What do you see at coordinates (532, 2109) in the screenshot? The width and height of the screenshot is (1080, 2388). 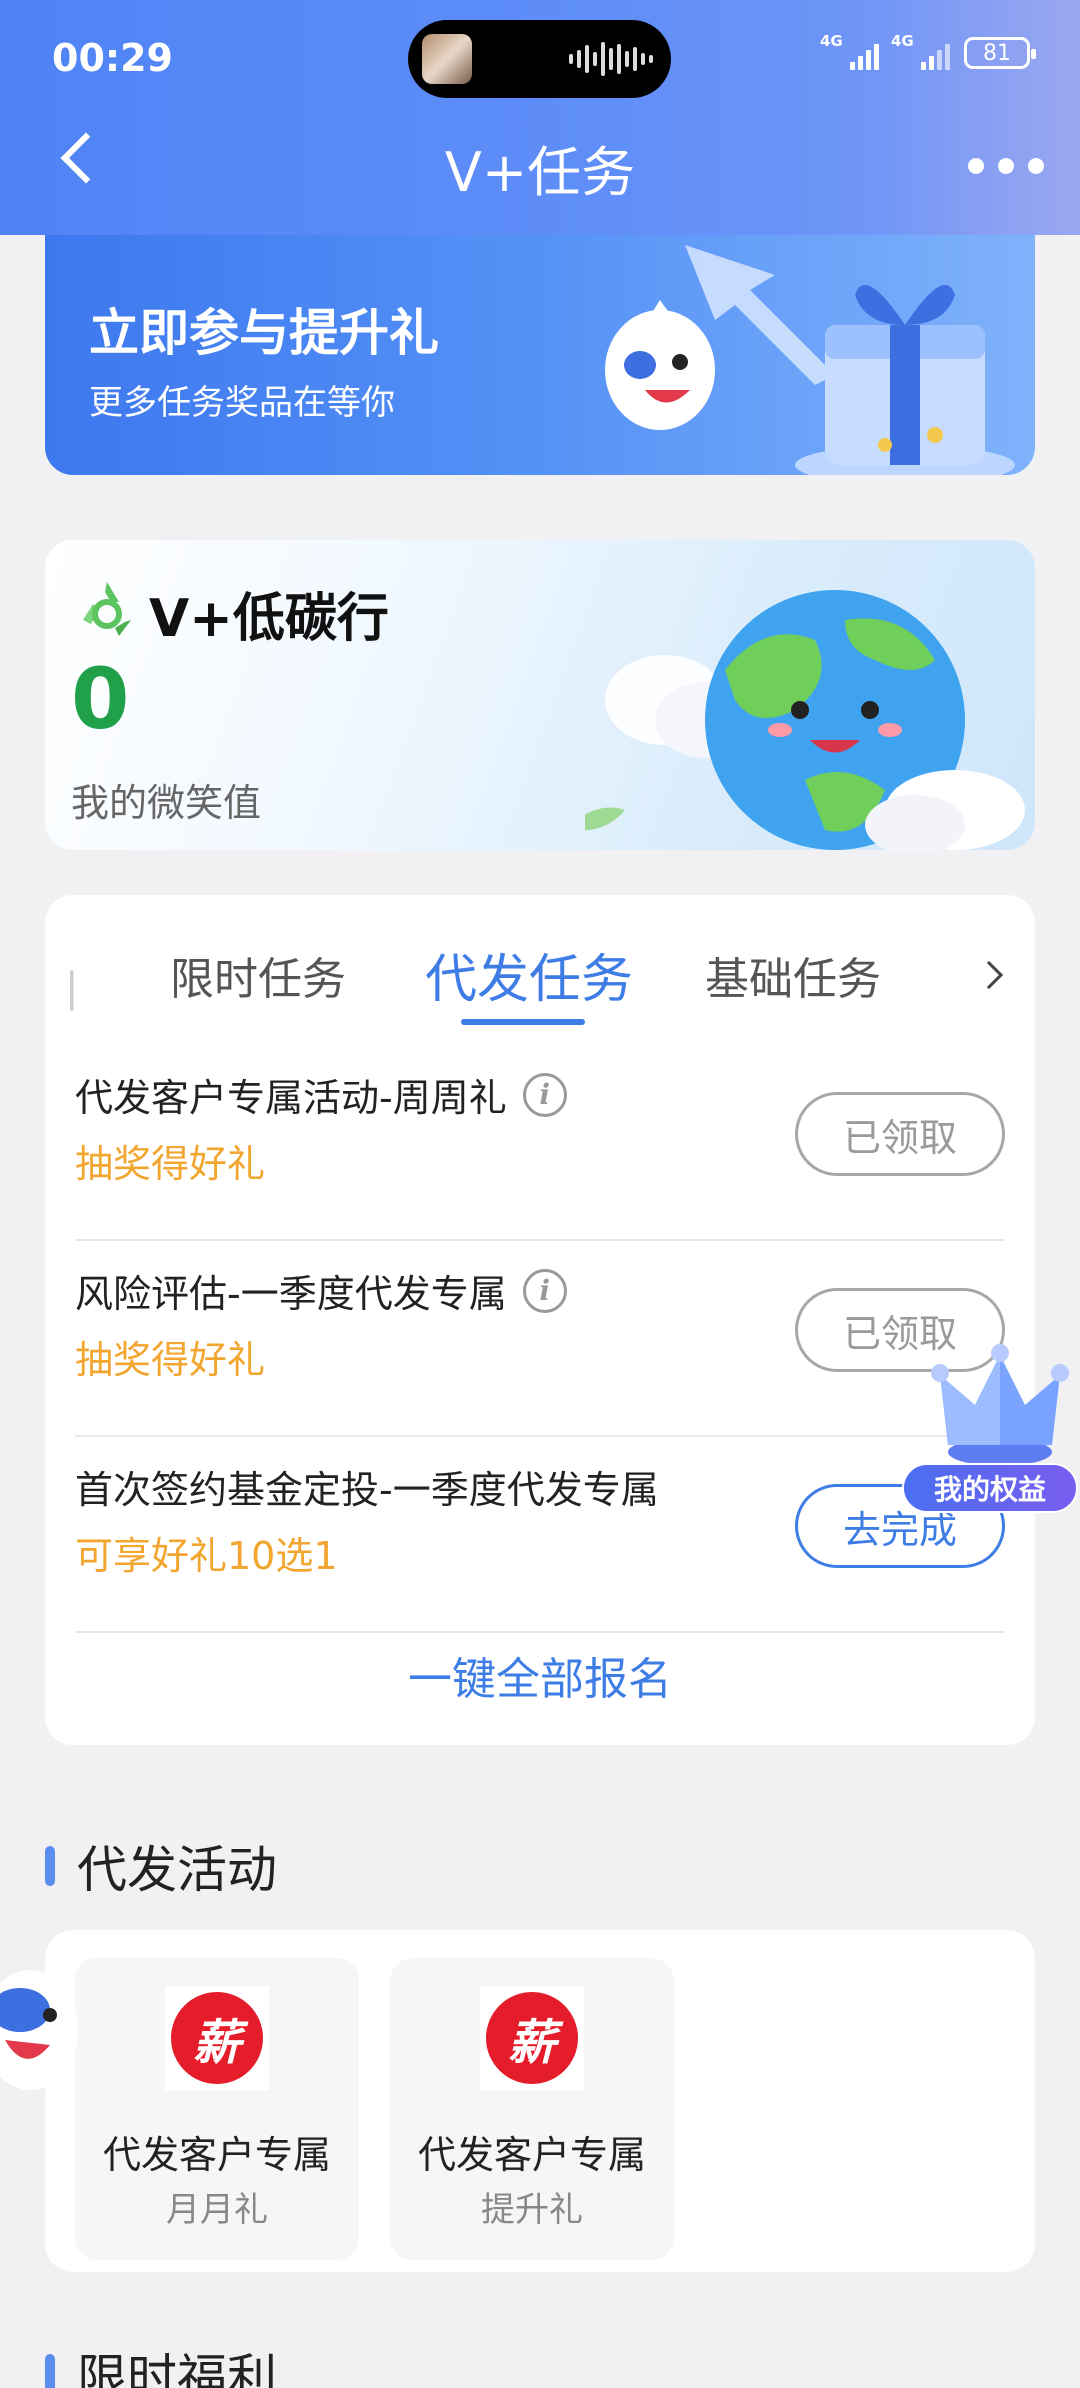 I see `activity-item: 薪 代发客户专属 提升礼` at bounding box center [532, 2109].